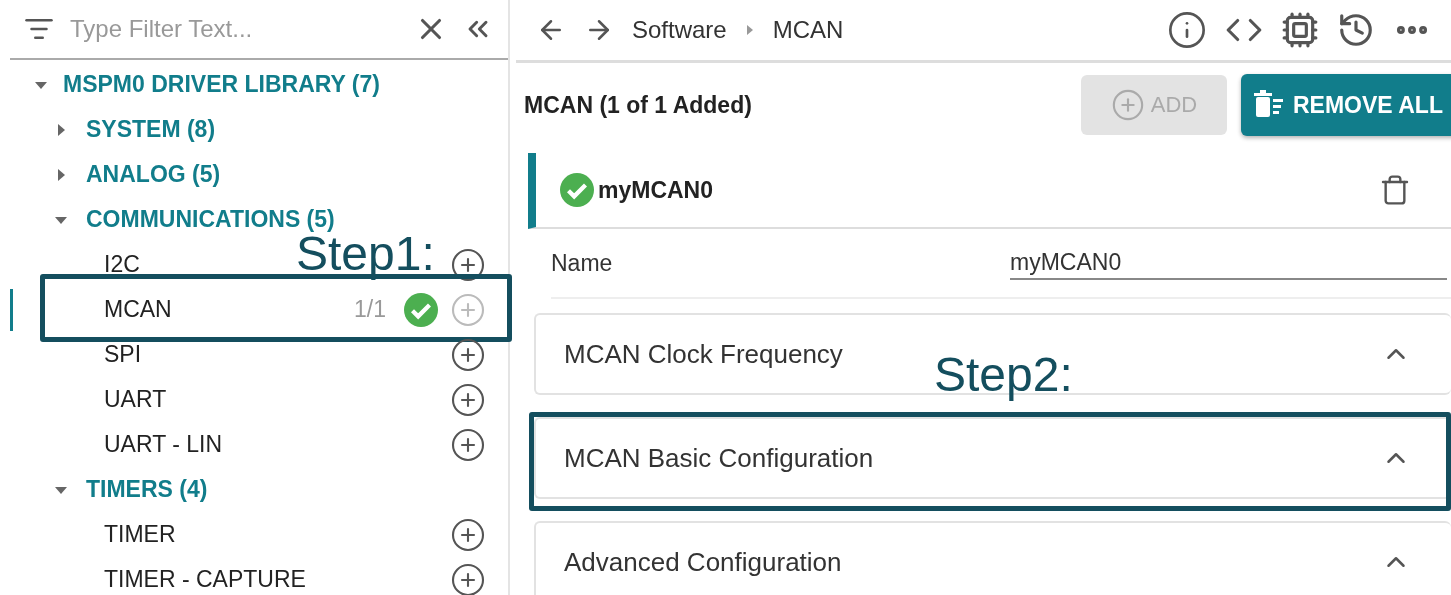 This screenshot has width=1451, height=595. What do you see at coordinates (138, 309) in the screenshot?
I see `tree-item-label: MCAN` at bounding box center [138, 309].